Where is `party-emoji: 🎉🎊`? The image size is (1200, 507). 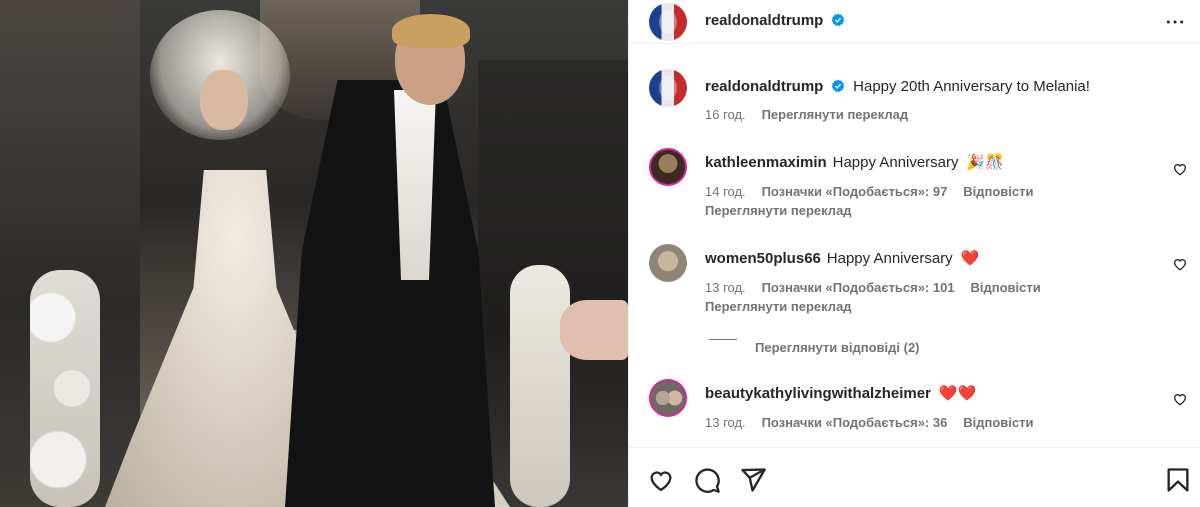
party-emoji: 🎉🎊 is located at coordinates (985, 162).